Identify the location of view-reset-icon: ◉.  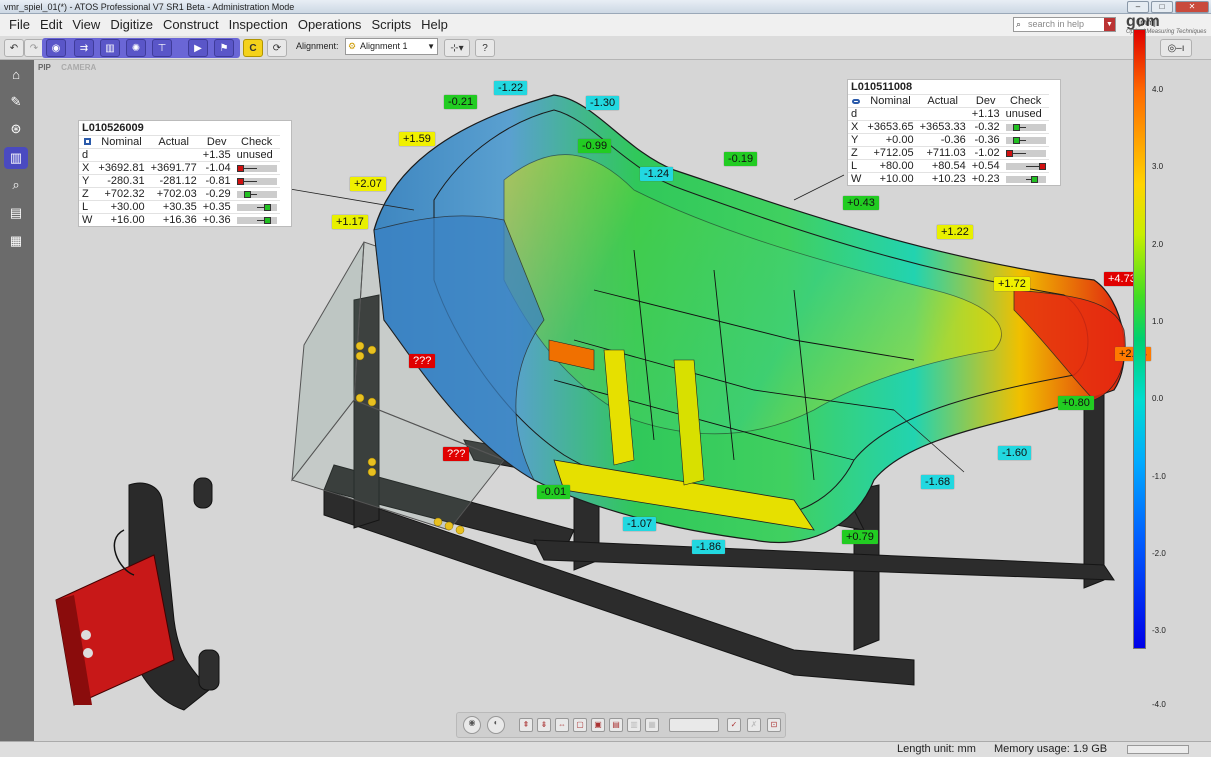
(472, 725).